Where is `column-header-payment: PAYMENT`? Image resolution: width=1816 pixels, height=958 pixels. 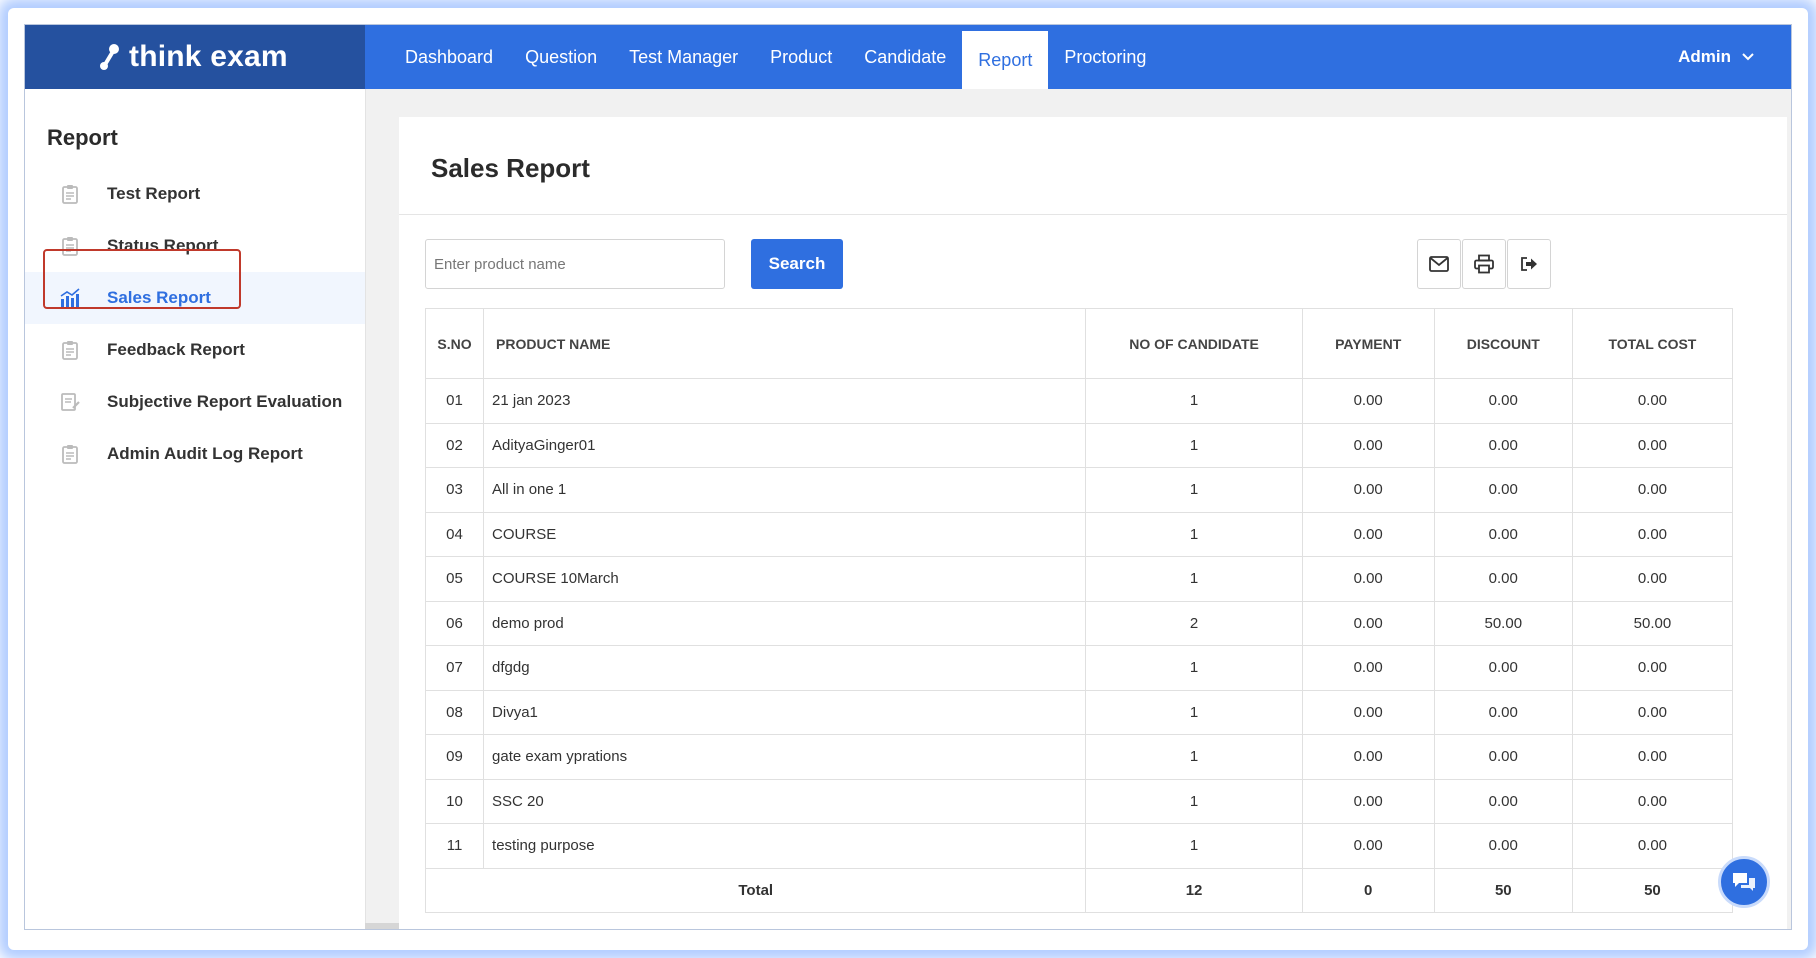
column-header-payment: PAYMENT is located at coordinates (1368, 343).